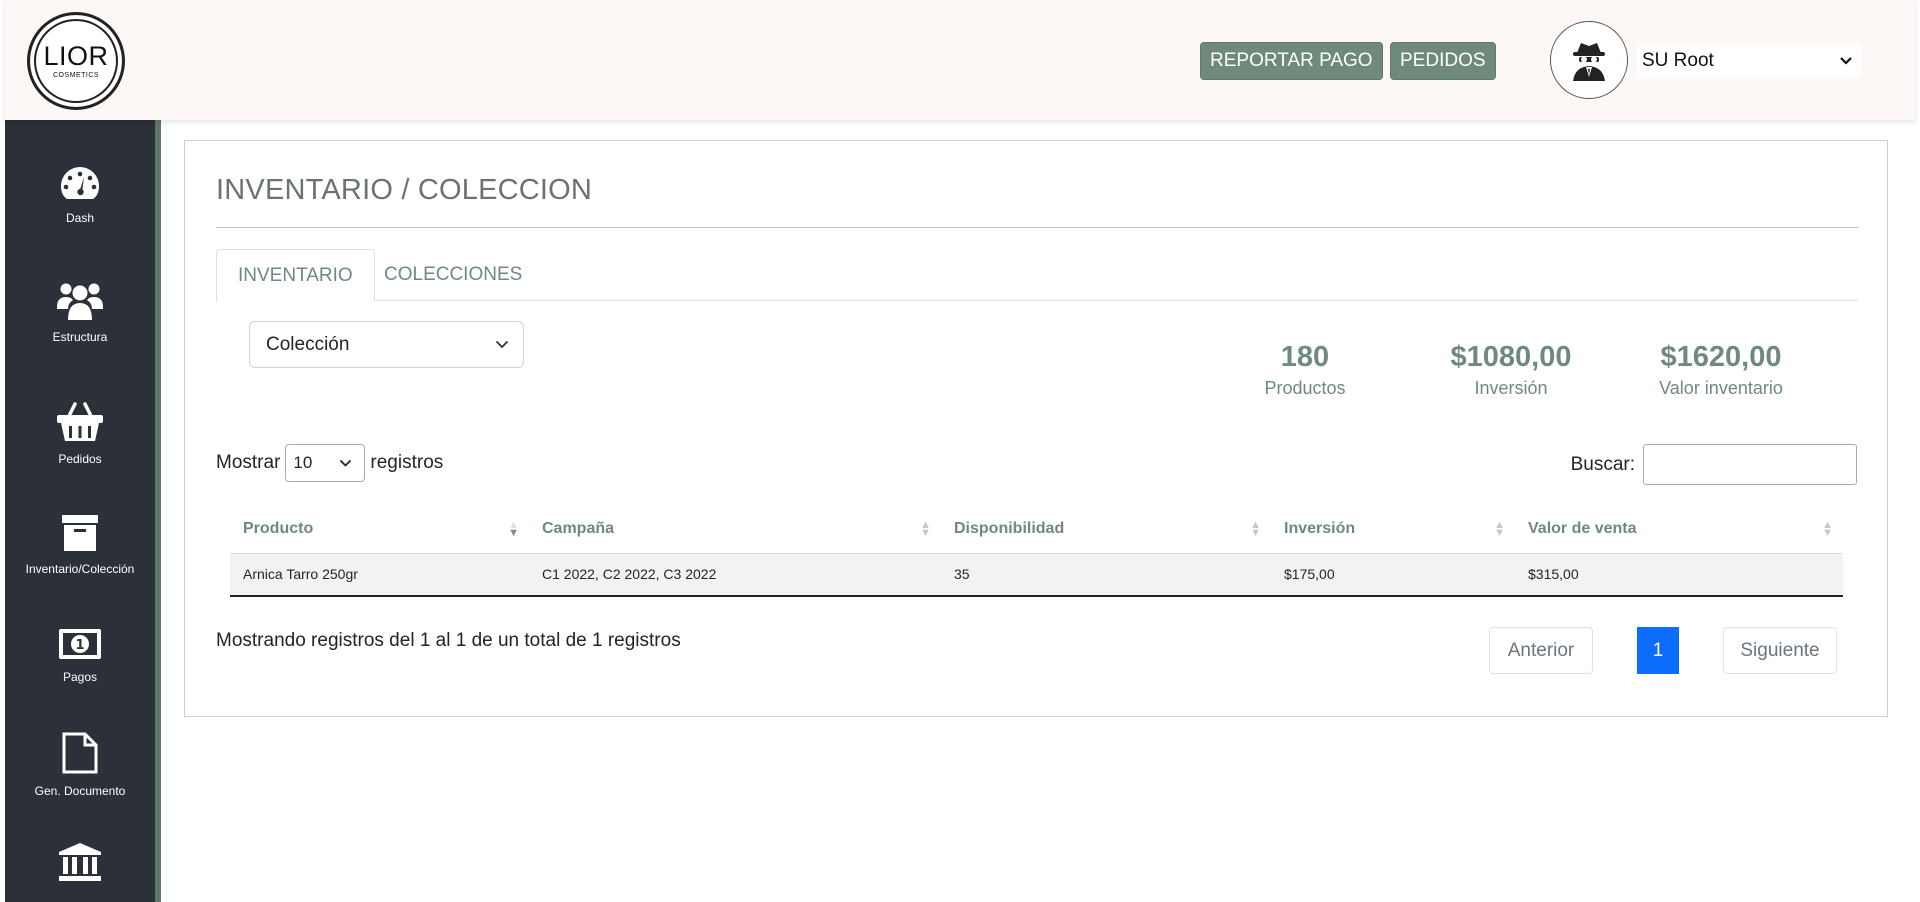 The width and height of the screenshot is (1920, 902). I want to click on svg-text: 1, so click(79, 645).